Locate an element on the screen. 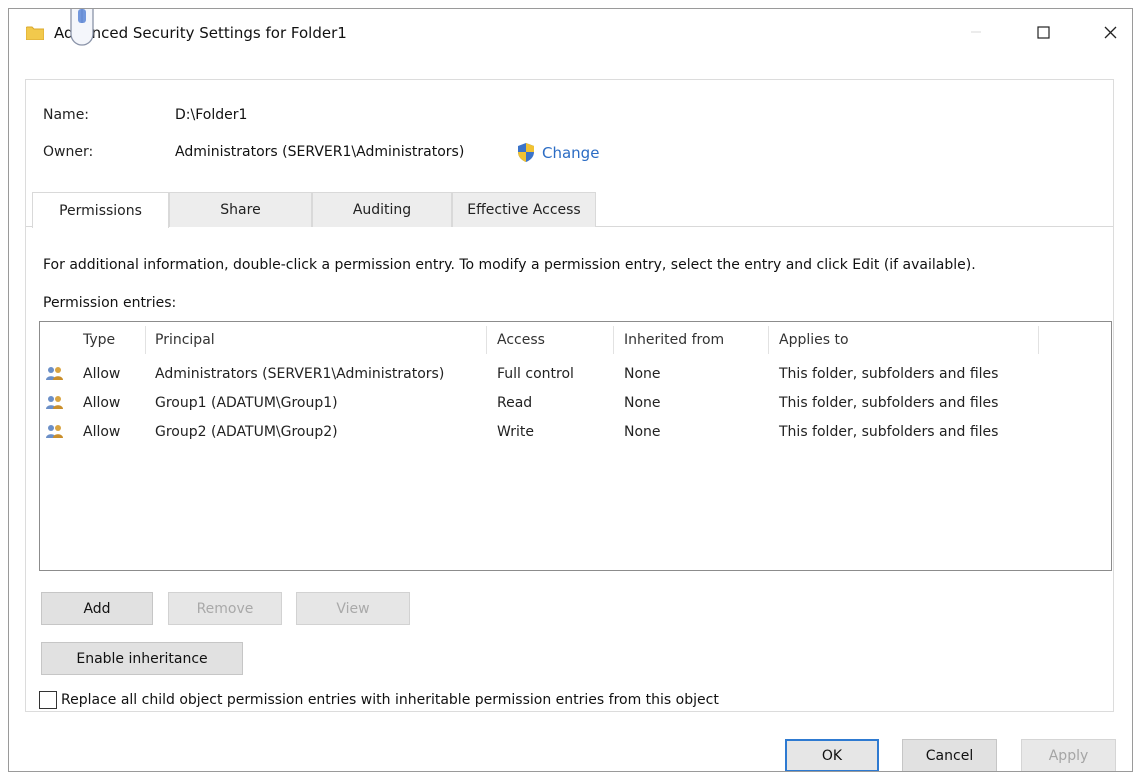  tab-permissions-label: Permissions is located at coordinates (100, 210).